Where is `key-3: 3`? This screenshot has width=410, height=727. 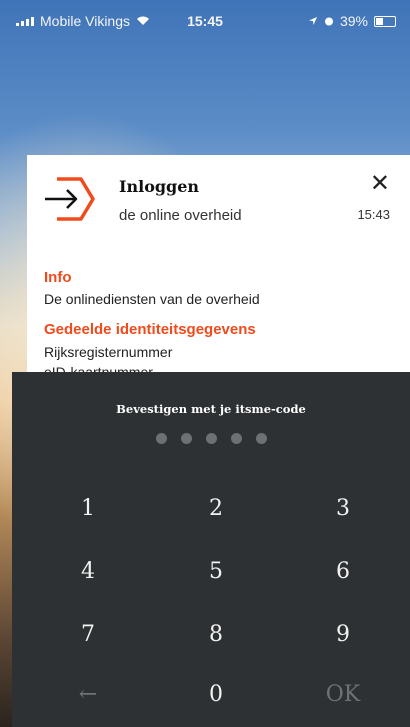
key-3: 3 is located at coordinates (343, 509).